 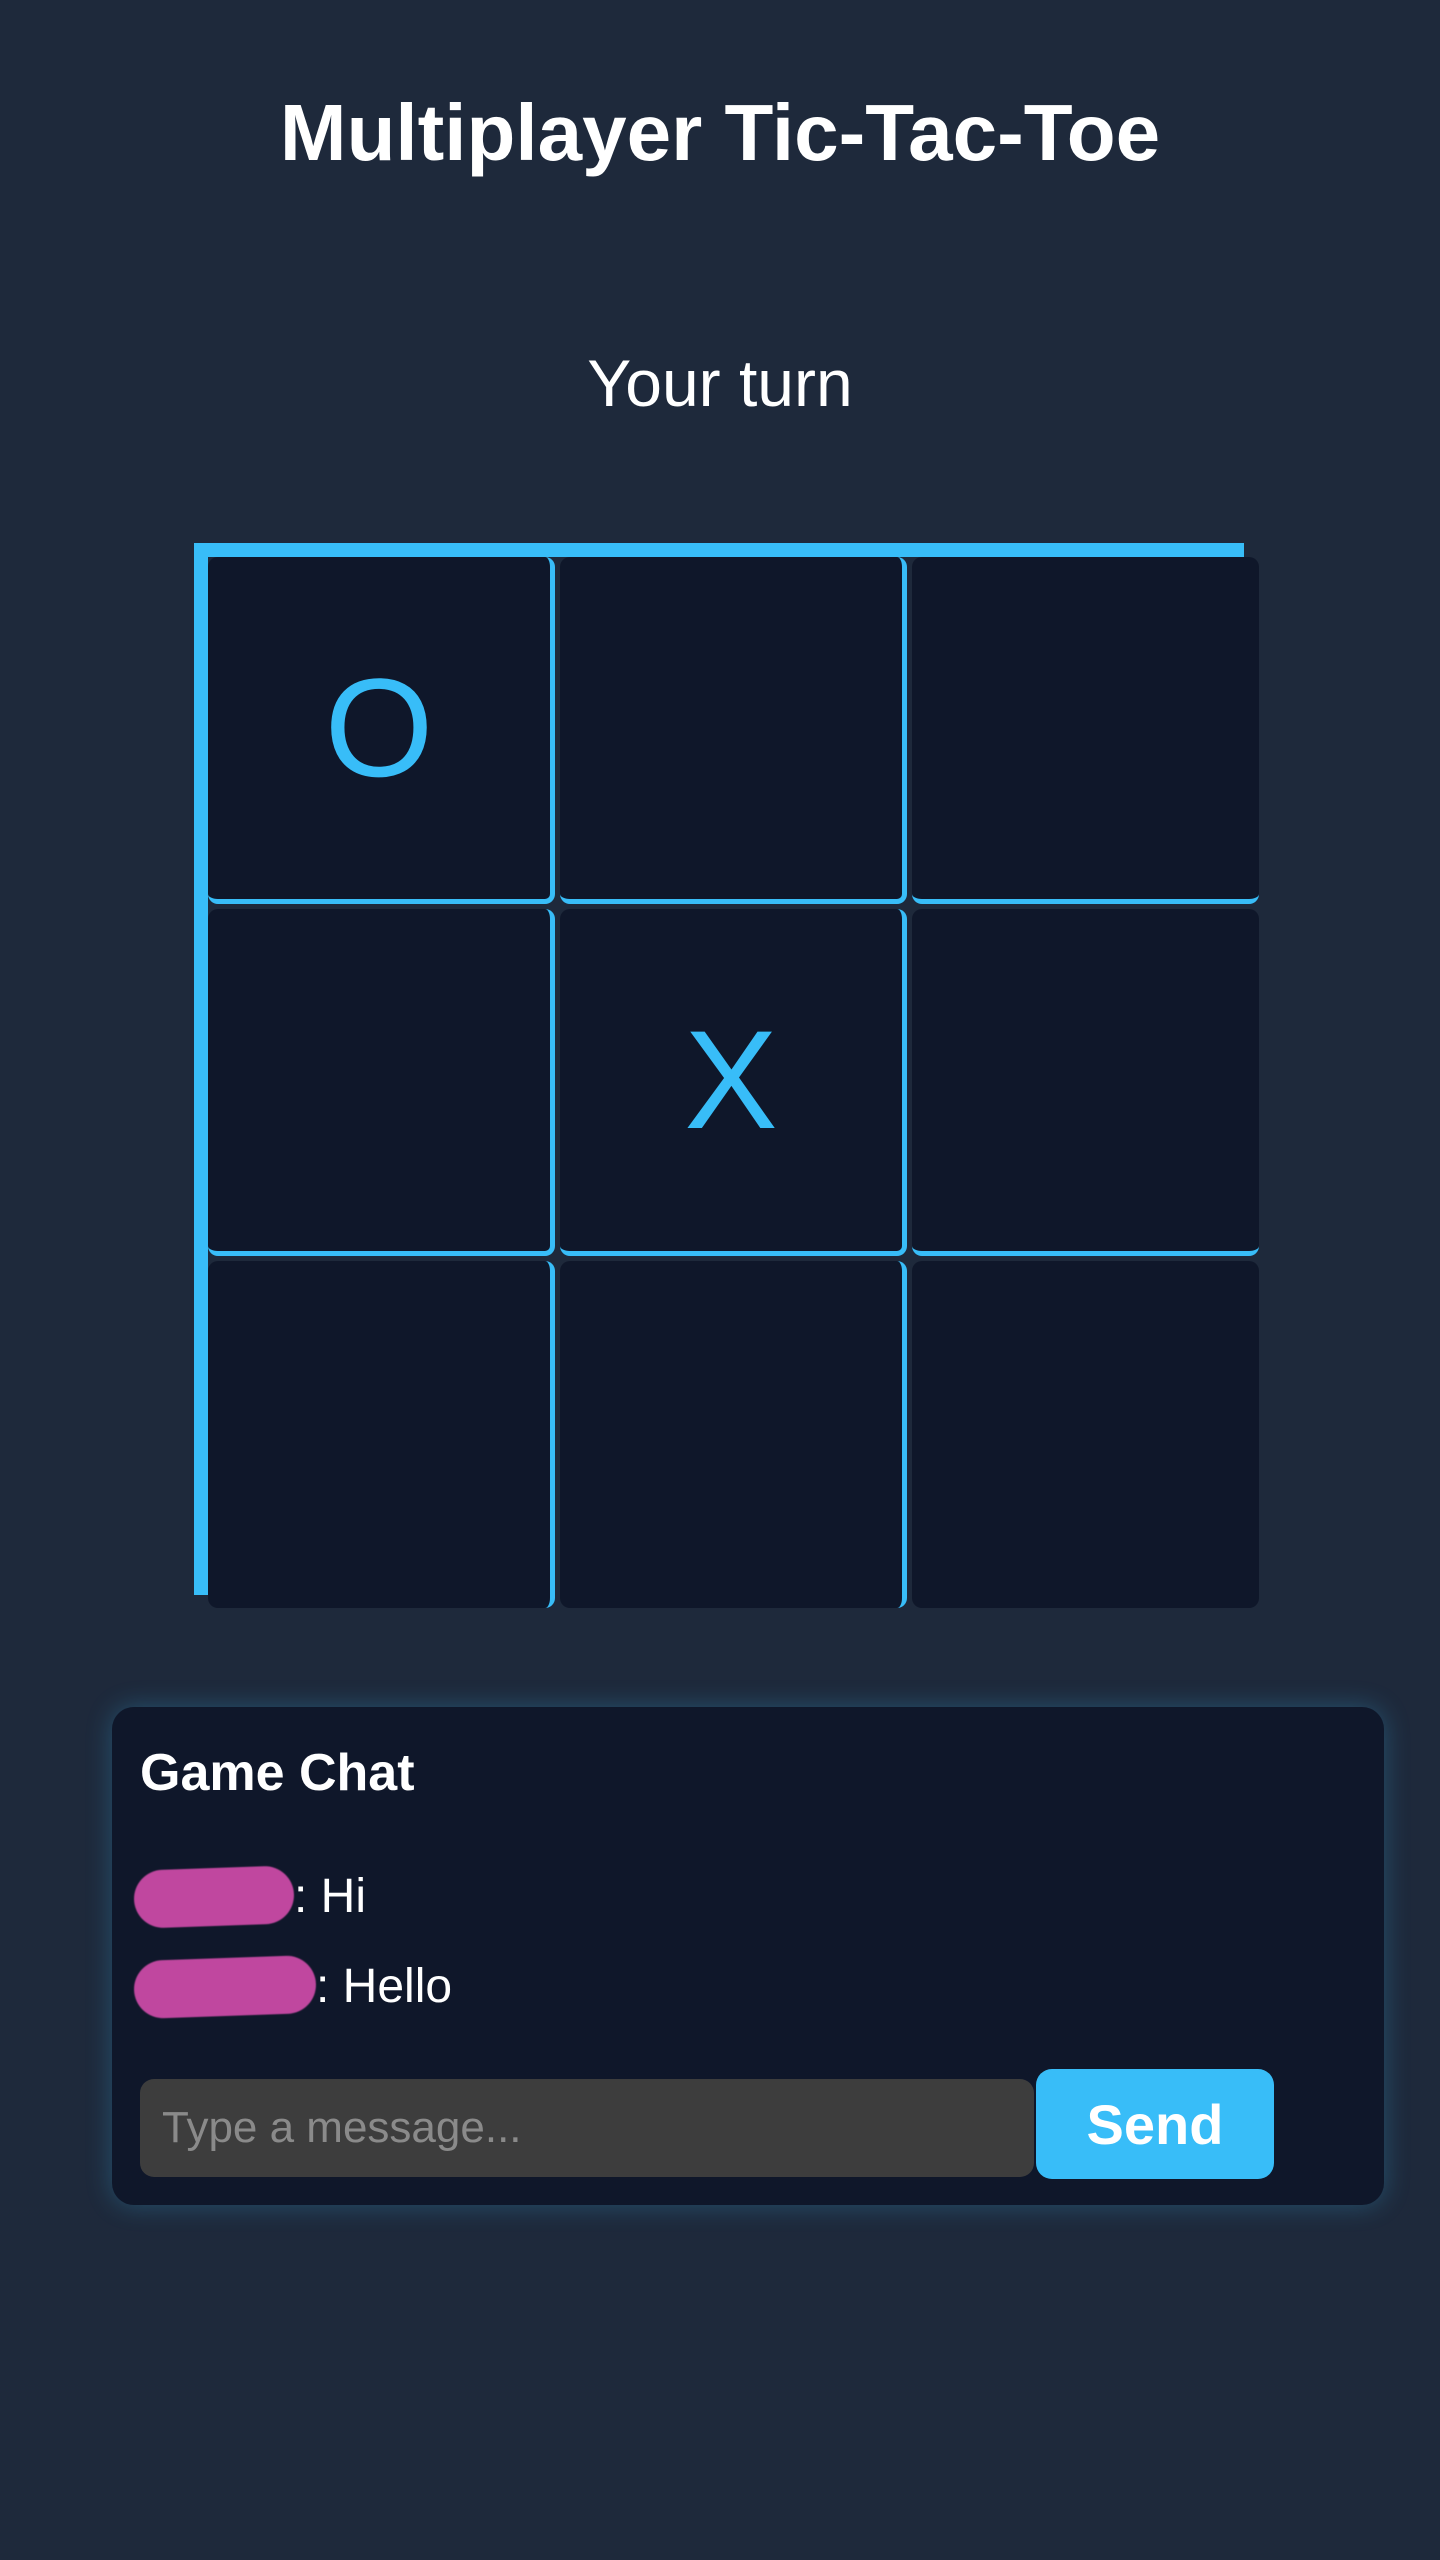 I want to click on send-button: Send, so click(x=1155, y=2124).